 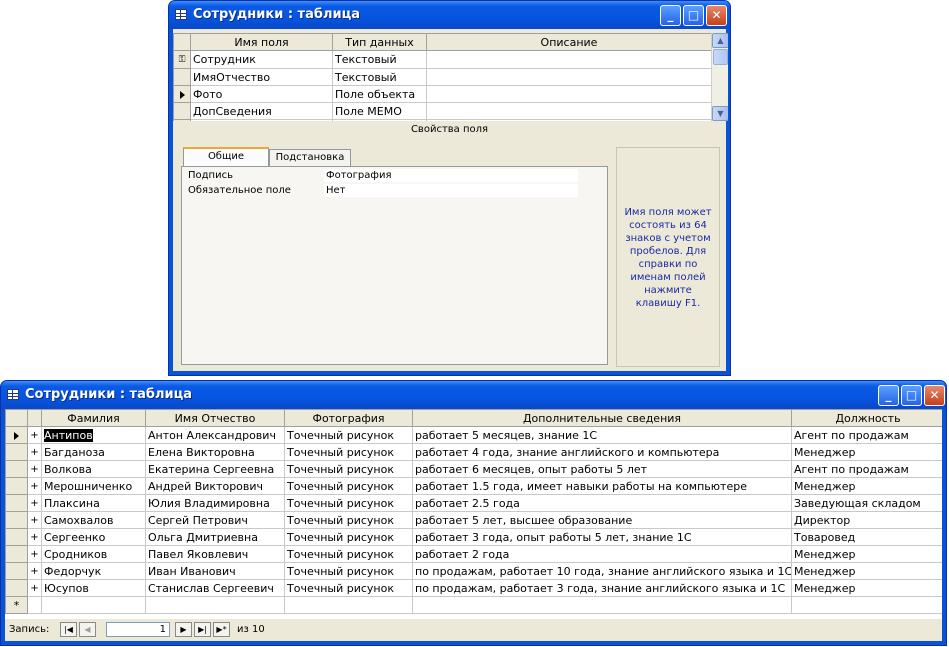 I want to click on field-type-cell: Поле MEMO, so click(x=379, y=111).